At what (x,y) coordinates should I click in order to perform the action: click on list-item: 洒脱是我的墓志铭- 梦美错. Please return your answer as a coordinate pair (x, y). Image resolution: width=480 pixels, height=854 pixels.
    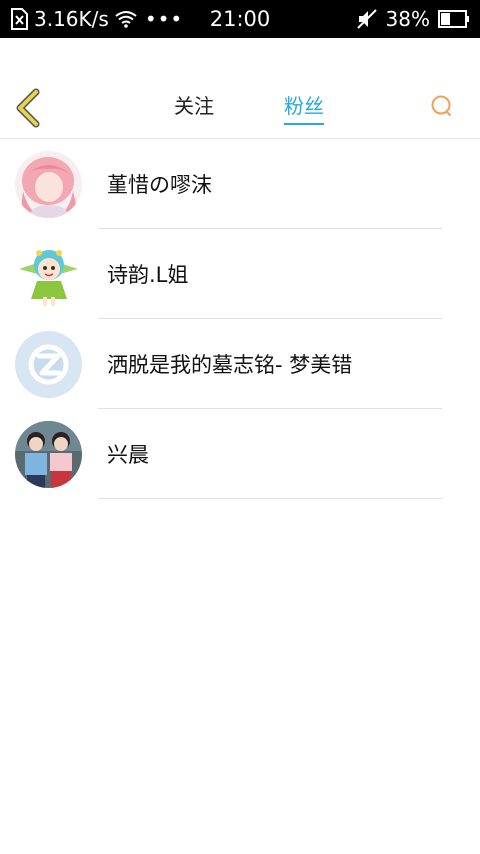
    Looking at the image, I should click on (240, 364).